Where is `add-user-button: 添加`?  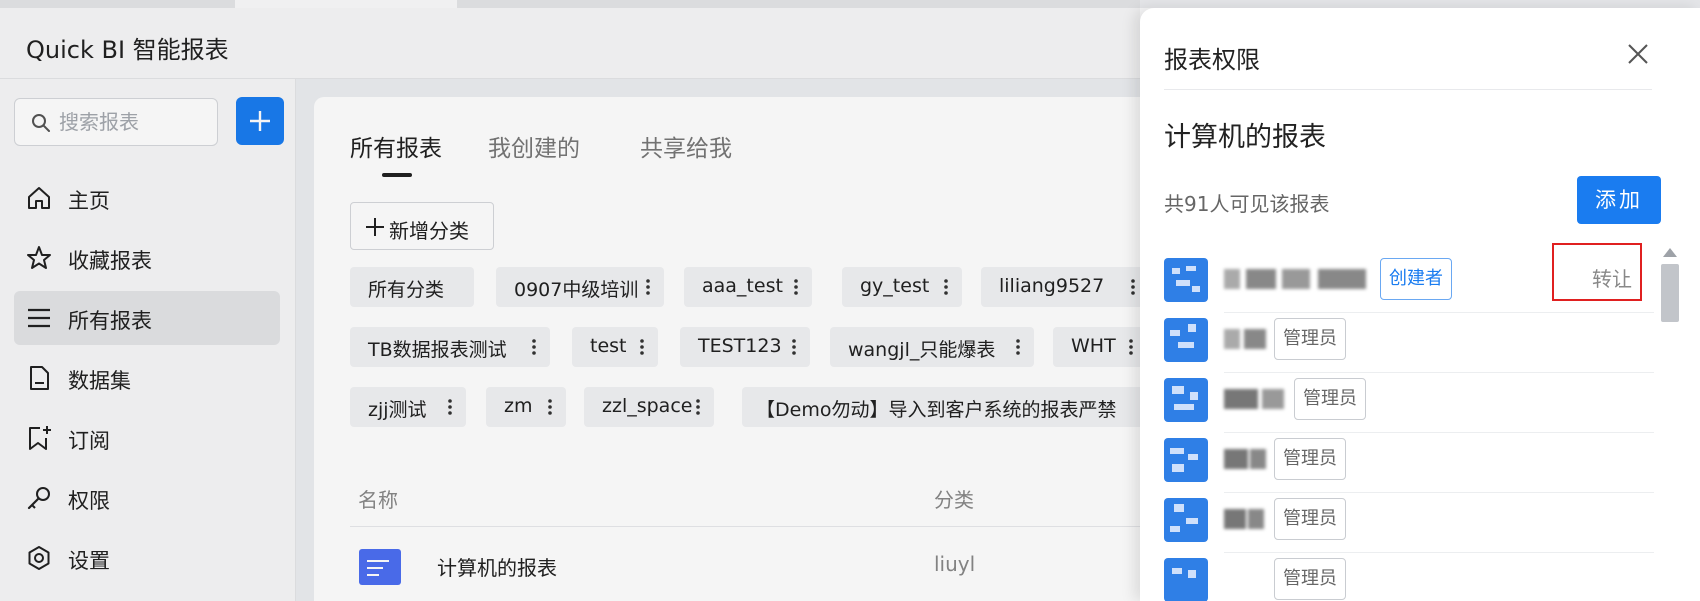
add-user-button: 添加 is located at coordinates (1619, 200).